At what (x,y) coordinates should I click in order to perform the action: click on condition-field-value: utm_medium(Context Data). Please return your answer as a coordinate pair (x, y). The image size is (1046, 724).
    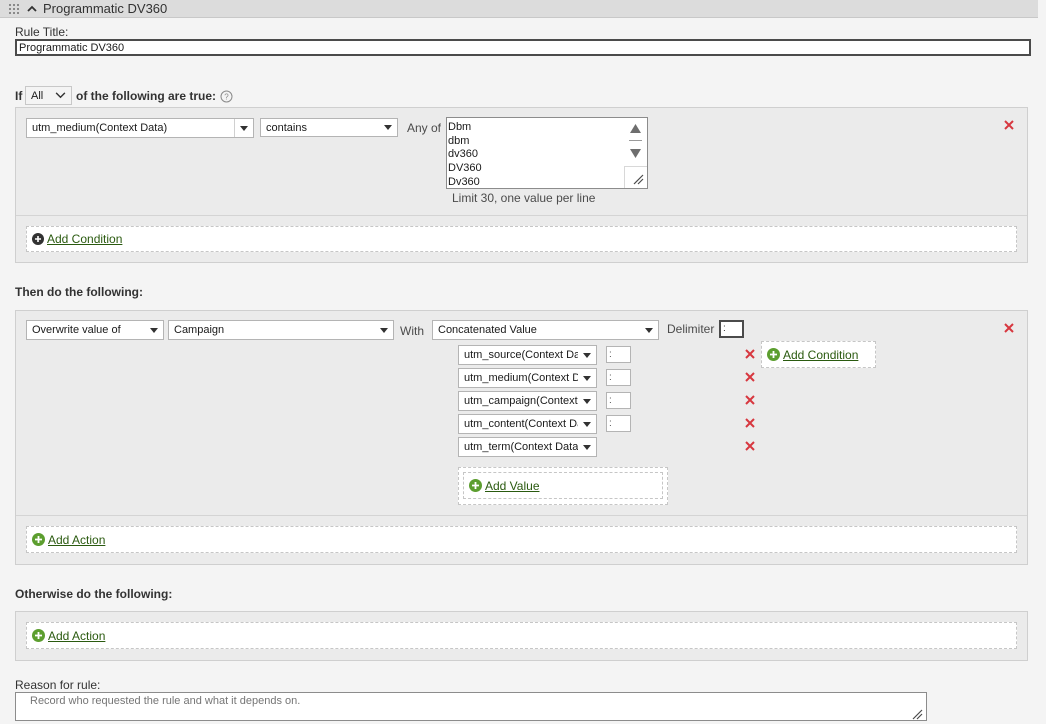
    Looking at the image, I should click on (100, 128).